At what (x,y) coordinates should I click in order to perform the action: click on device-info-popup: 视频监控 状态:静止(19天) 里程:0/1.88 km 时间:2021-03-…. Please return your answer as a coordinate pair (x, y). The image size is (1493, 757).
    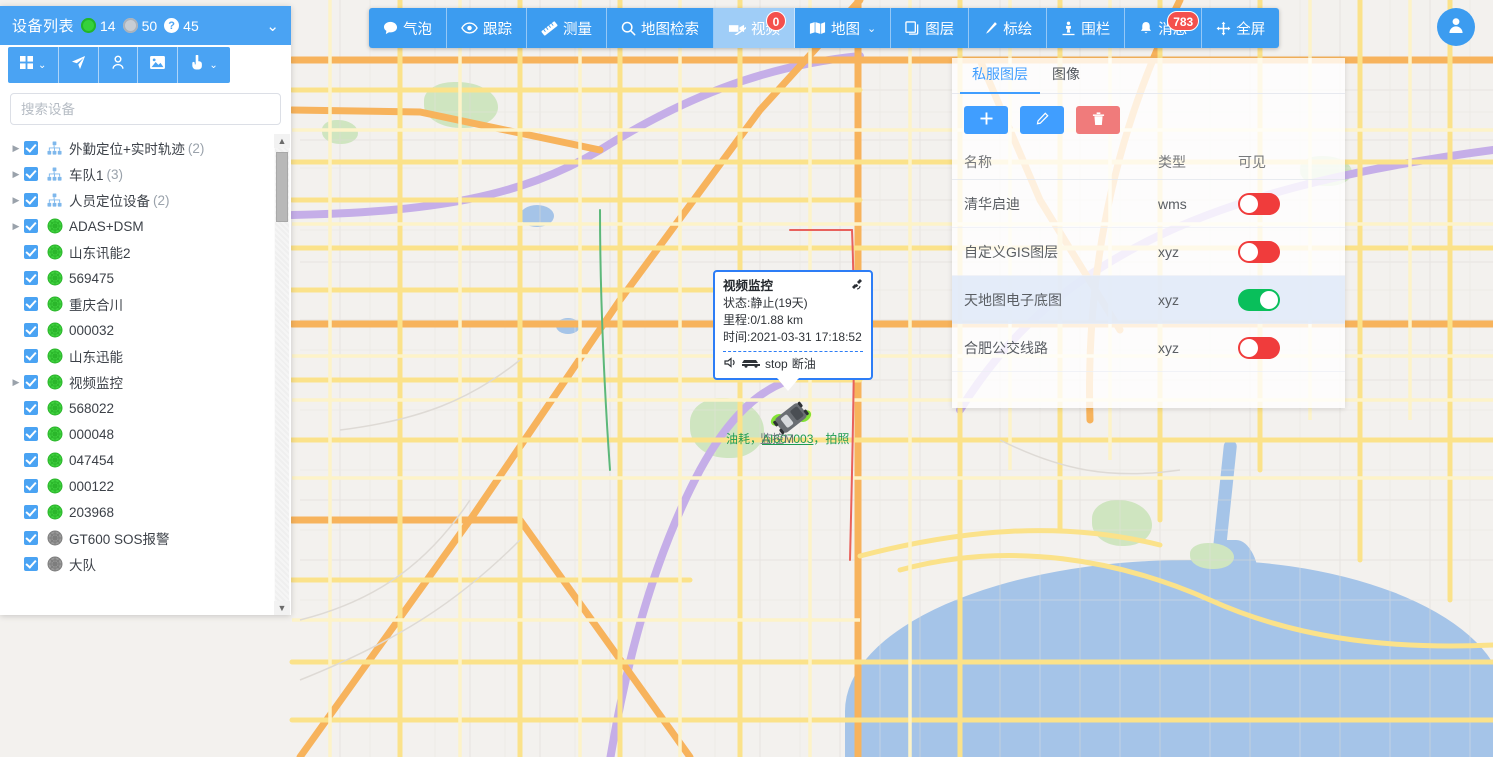
    Looking at the image, I should click on (793, 330).